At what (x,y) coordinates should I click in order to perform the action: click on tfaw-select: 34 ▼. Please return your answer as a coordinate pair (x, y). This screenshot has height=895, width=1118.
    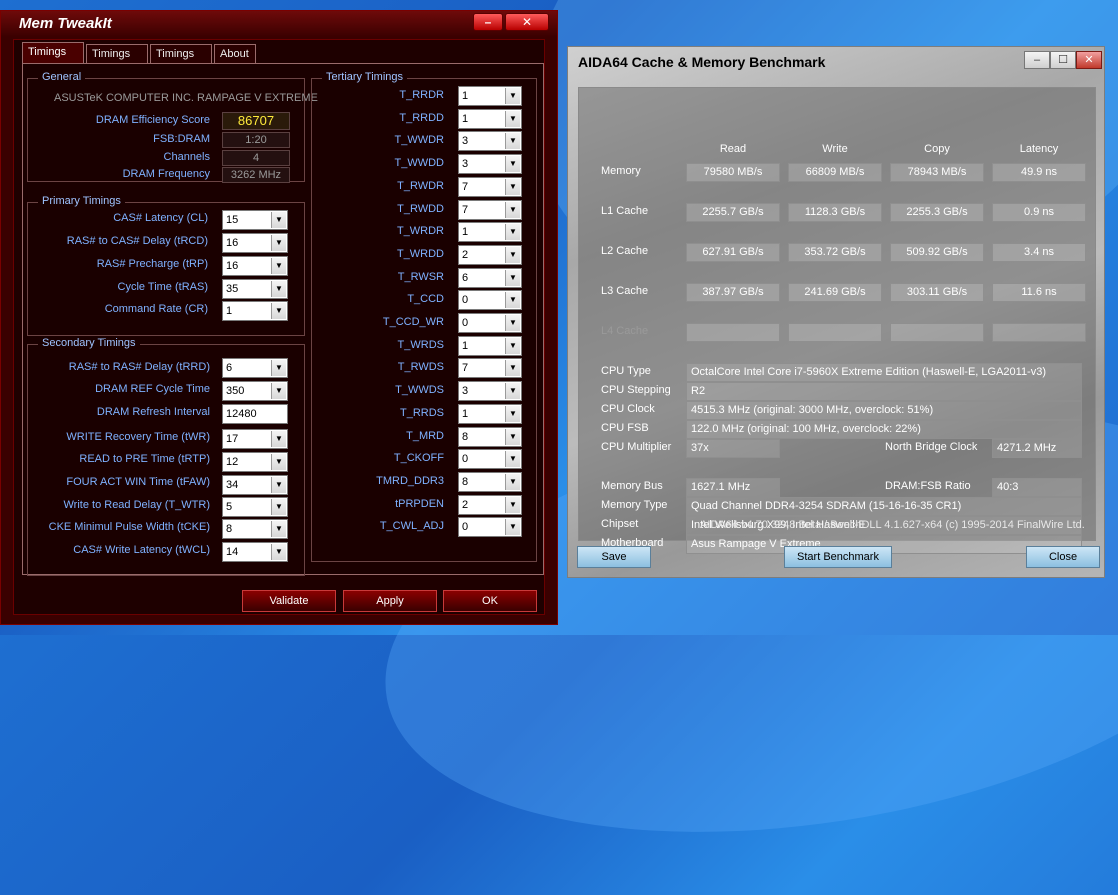
    Looking at the image, I should click on (255, 485).